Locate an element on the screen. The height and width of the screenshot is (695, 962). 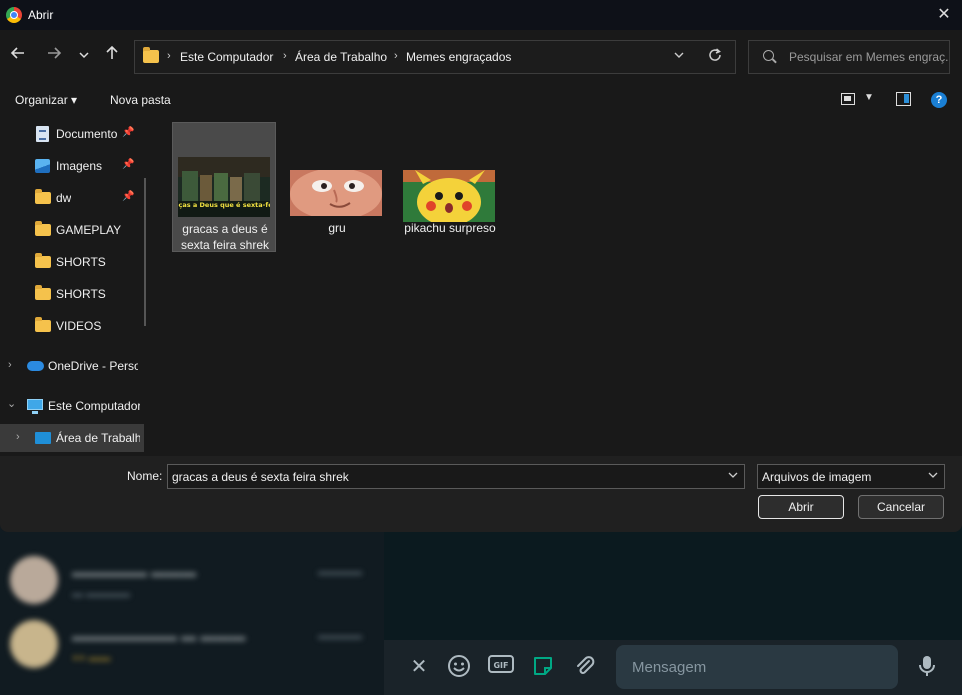
forward-arrow-icon is located at coordinates (54, 57).